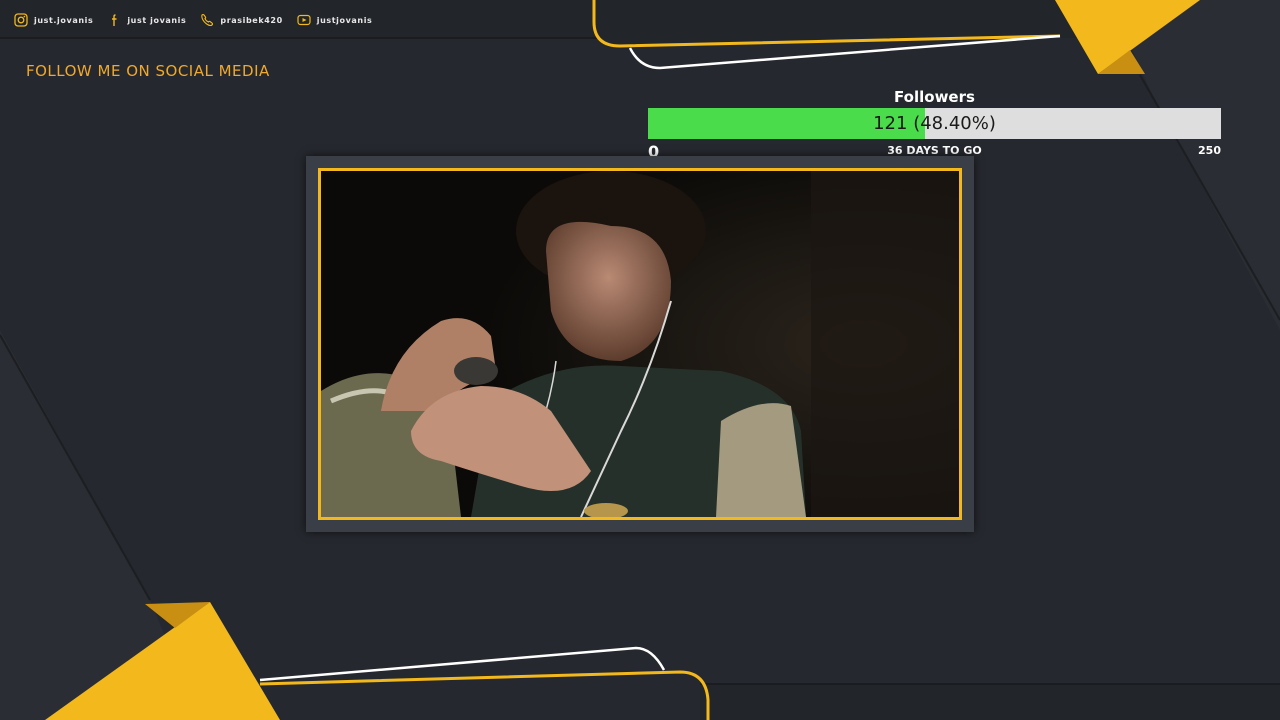 The height and width of the screenshot is (720, 1280). I want to click on social-label-discord: prasibek420, so click(251, 20).